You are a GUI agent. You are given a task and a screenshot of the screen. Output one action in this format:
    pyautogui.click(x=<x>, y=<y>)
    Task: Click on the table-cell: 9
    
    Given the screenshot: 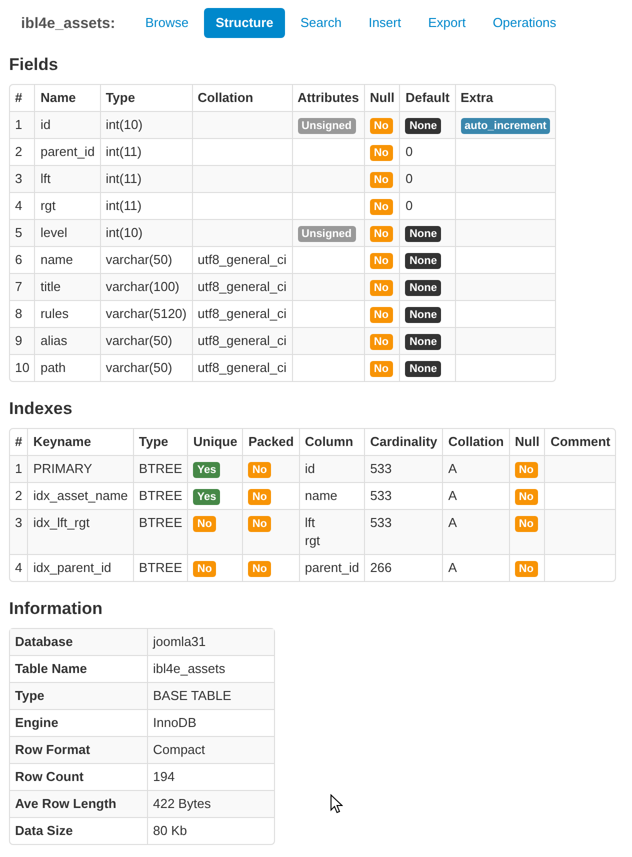 What is the action you would take?
    pyautogui.click(x=22, y=340)
    